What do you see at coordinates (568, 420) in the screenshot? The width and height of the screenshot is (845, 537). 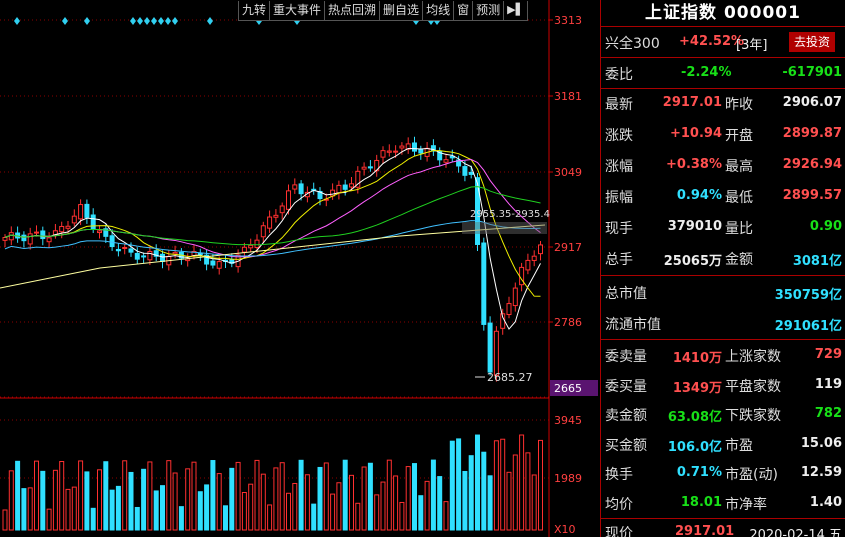 I see `volume-axis-label: 3945` at bounding box center [568, 420].